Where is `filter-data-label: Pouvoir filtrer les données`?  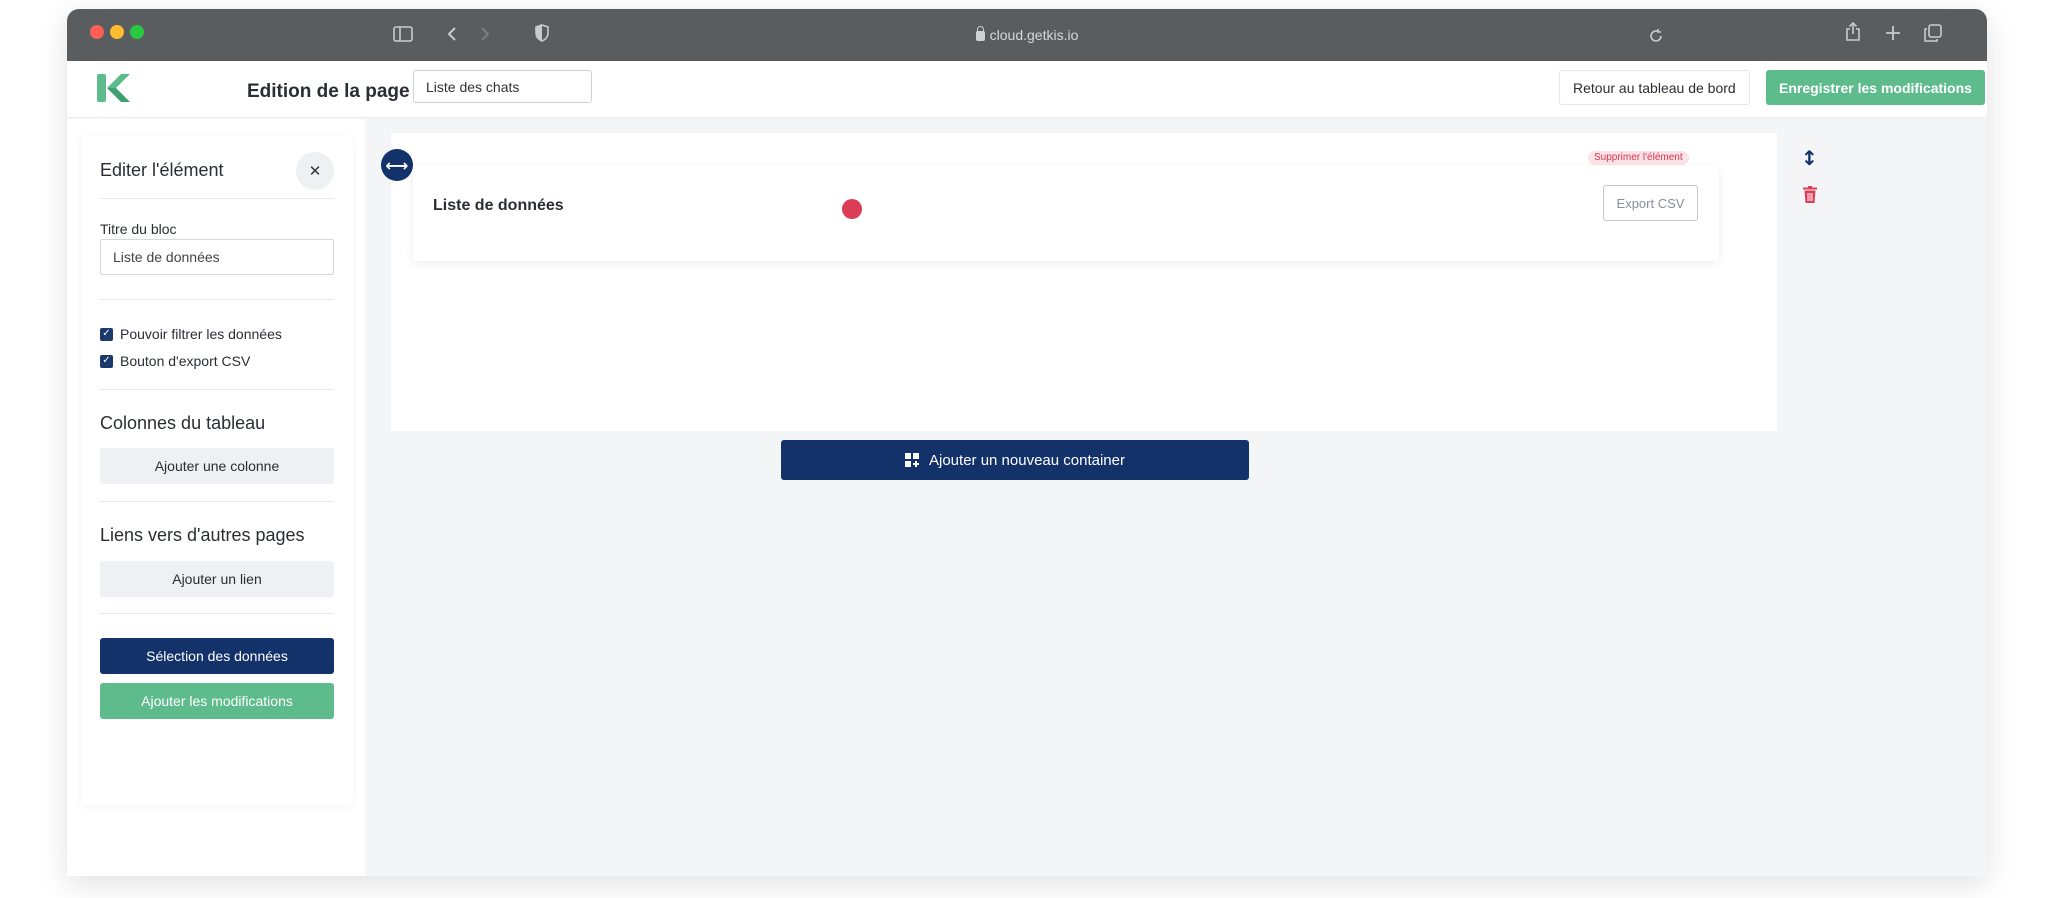 filter-data-label: Pouvoir filtrer les données is located at coordinates (201, 334).